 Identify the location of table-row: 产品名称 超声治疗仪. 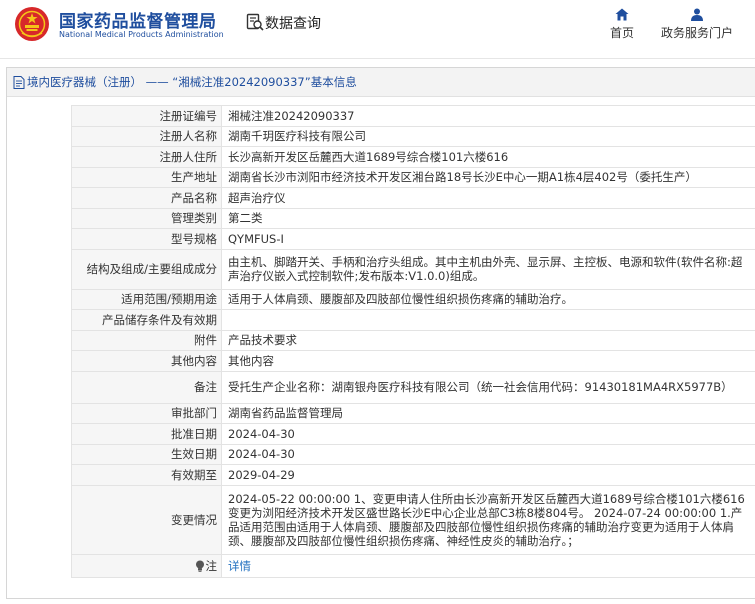
(413, 198).